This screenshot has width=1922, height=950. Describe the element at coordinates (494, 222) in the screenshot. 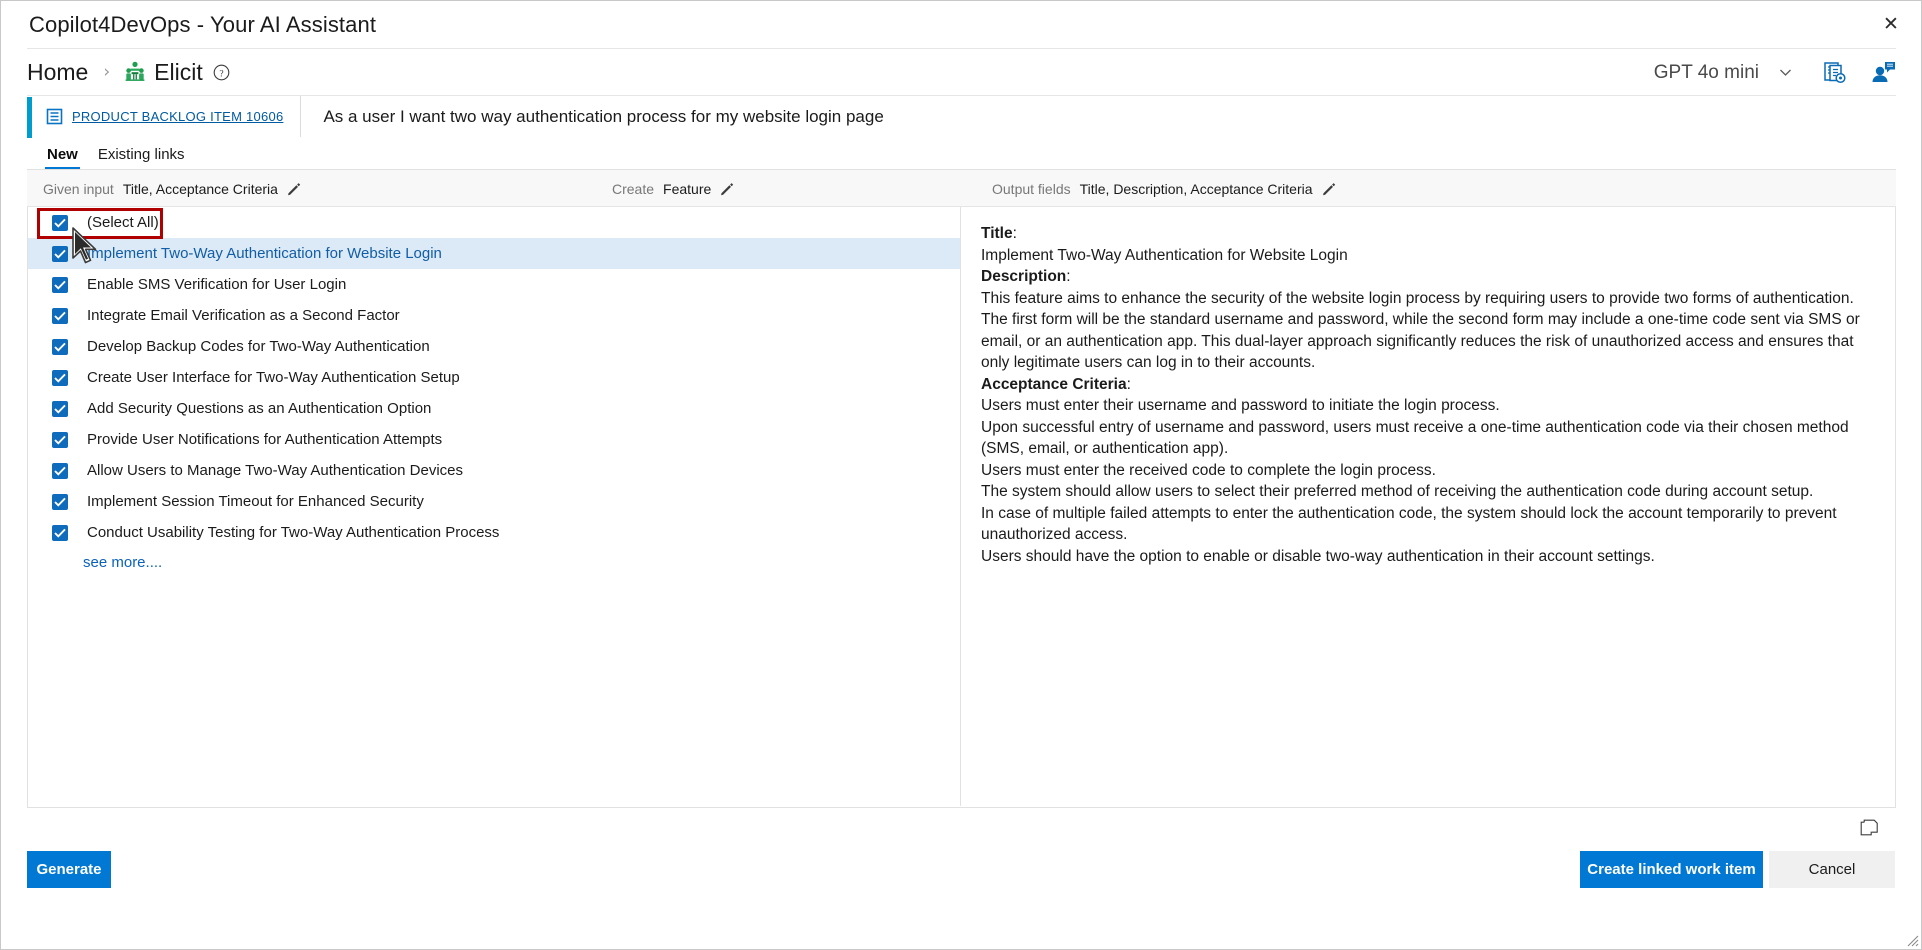

I see `select-all-row: (Select All)` at that location.